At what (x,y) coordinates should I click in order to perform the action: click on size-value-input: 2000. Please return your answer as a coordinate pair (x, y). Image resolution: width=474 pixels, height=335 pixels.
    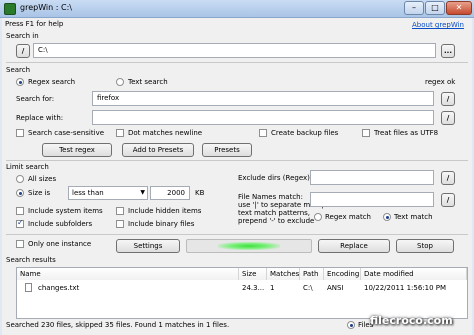
    Looking at the image, I should click on (170, 193).